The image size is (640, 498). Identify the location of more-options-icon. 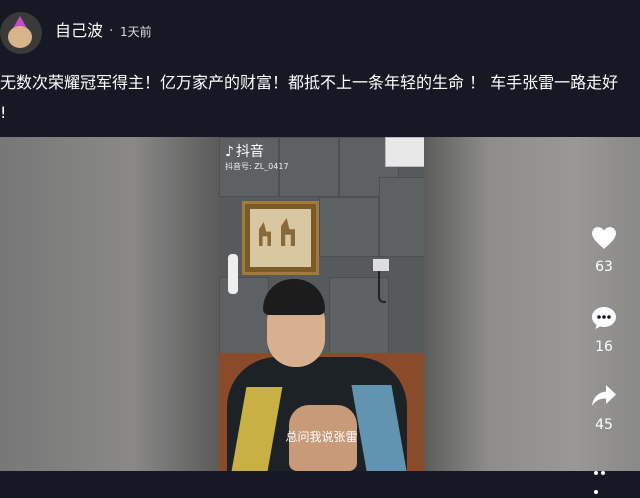
(604, 477).